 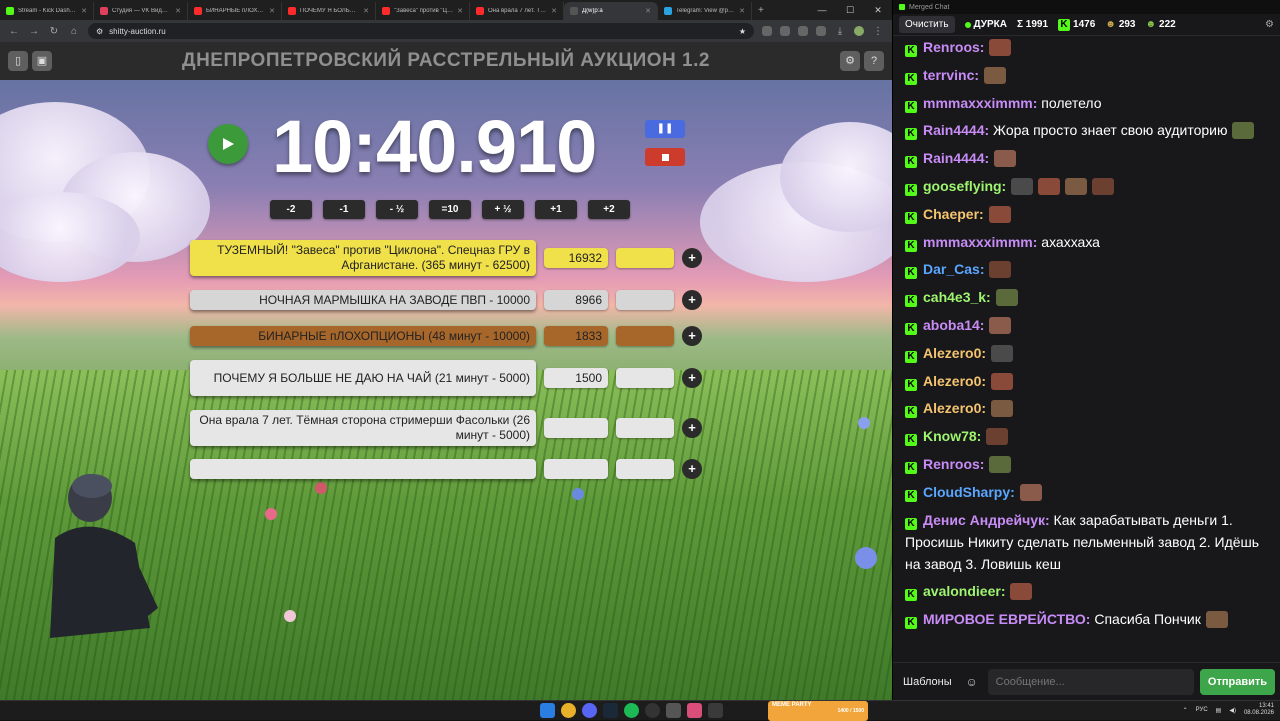 What do you see at coordinates (99, 31) in the screenshot?
I see `site-info-icon: ⚙` at bounding box center [99, 31].